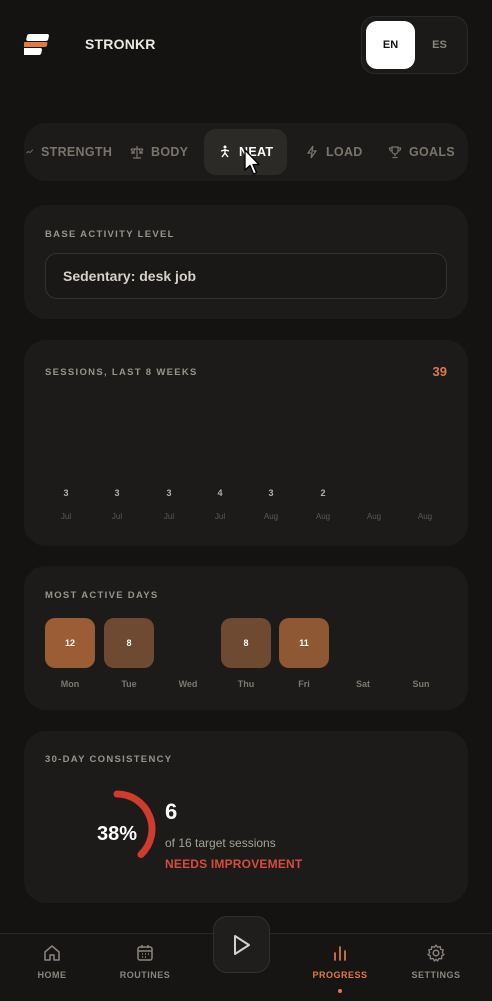 The image size is (492, 1001). Describe the element at coordinates (52, 961) in the screenshot. I see `nav-home: HOME` at that location.